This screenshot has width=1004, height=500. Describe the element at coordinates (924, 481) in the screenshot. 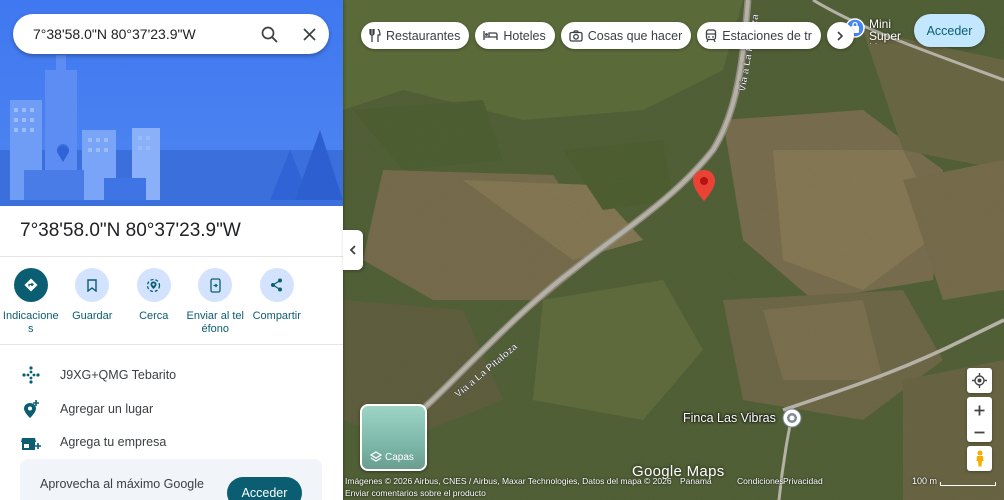

I see `scale-label: 100 m` at that location.